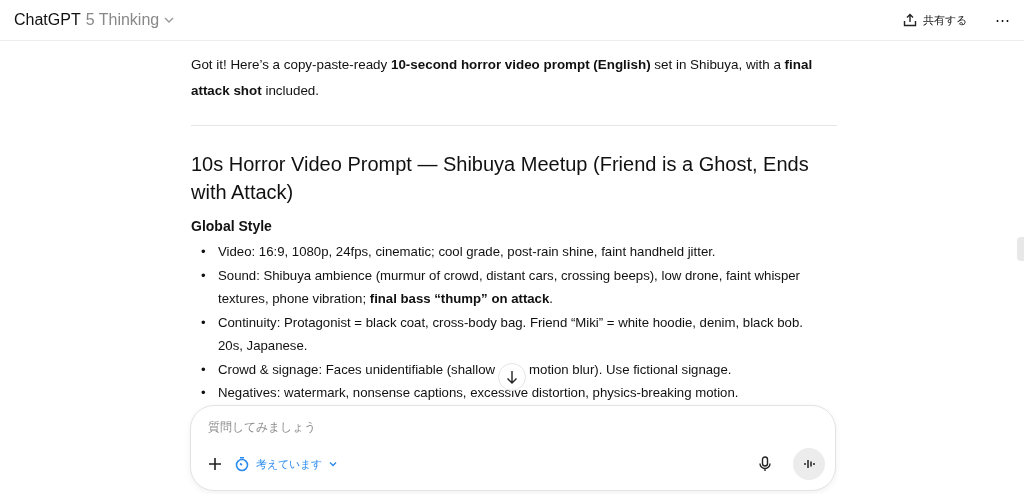  I want to click on voice-button, so click(809, 464).